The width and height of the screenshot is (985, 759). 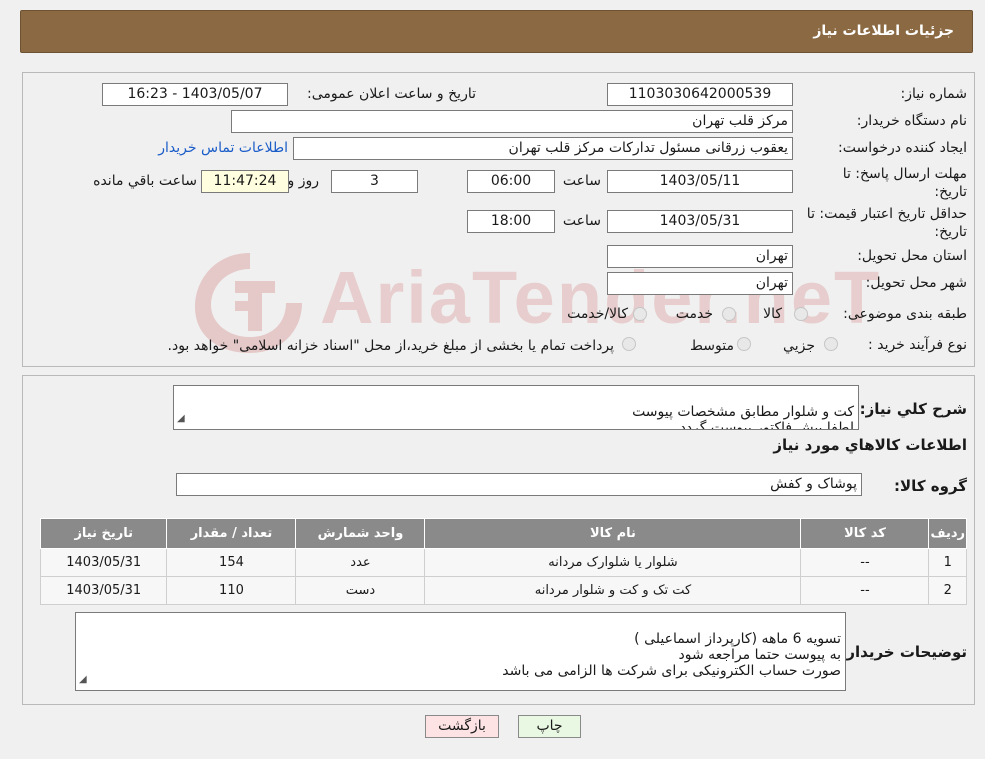 What do you see at coordinates (700, 94) in the screenshot?
I see `need-number-field: 1103030642000539` at bounding box center [700, 94].